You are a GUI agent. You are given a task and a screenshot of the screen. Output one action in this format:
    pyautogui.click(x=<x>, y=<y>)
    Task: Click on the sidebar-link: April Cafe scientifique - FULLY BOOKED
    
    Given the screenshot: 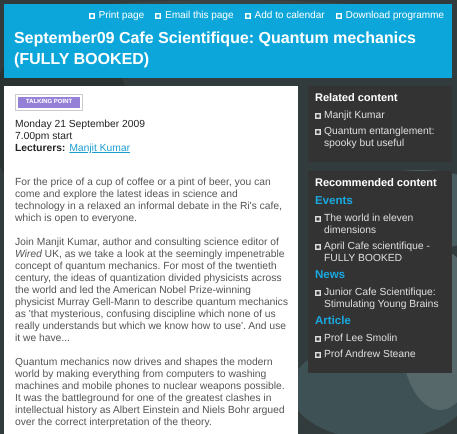 What is the action you would take?
    pyautogui.click(x=380, y=253)
    